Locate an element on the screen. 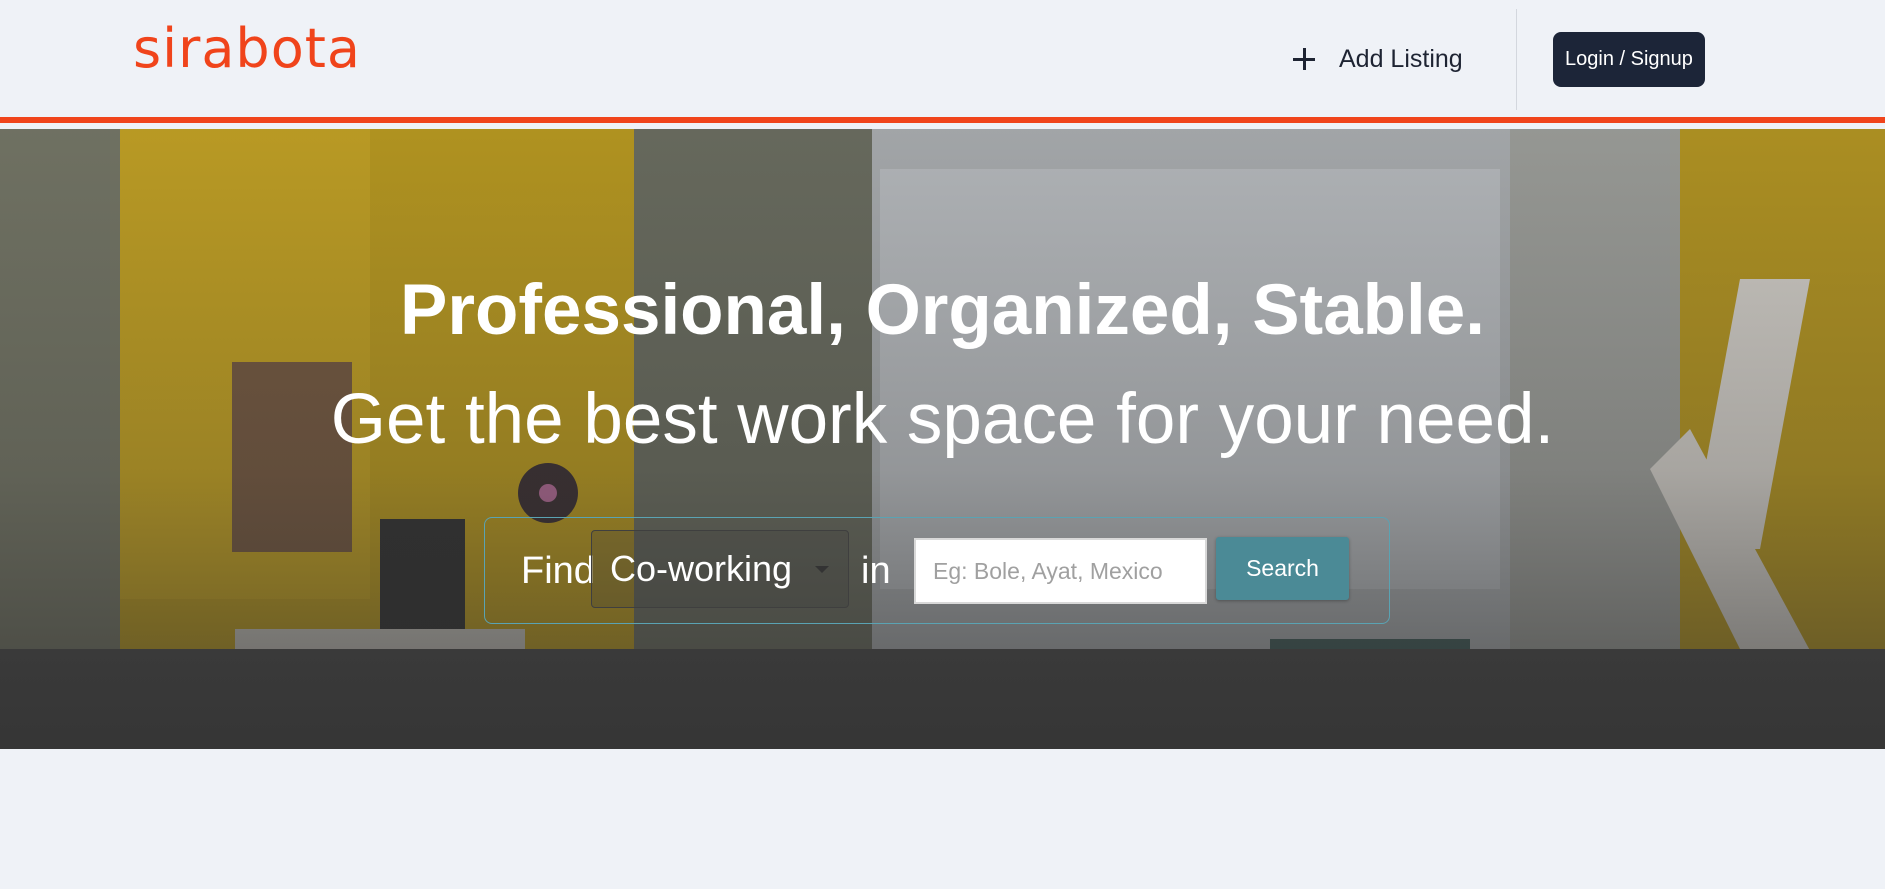 The height and width of the screenshot is (889, 1885). site-header: sirabota Add Listing Login / Signup is located at coordinates (942, 61).